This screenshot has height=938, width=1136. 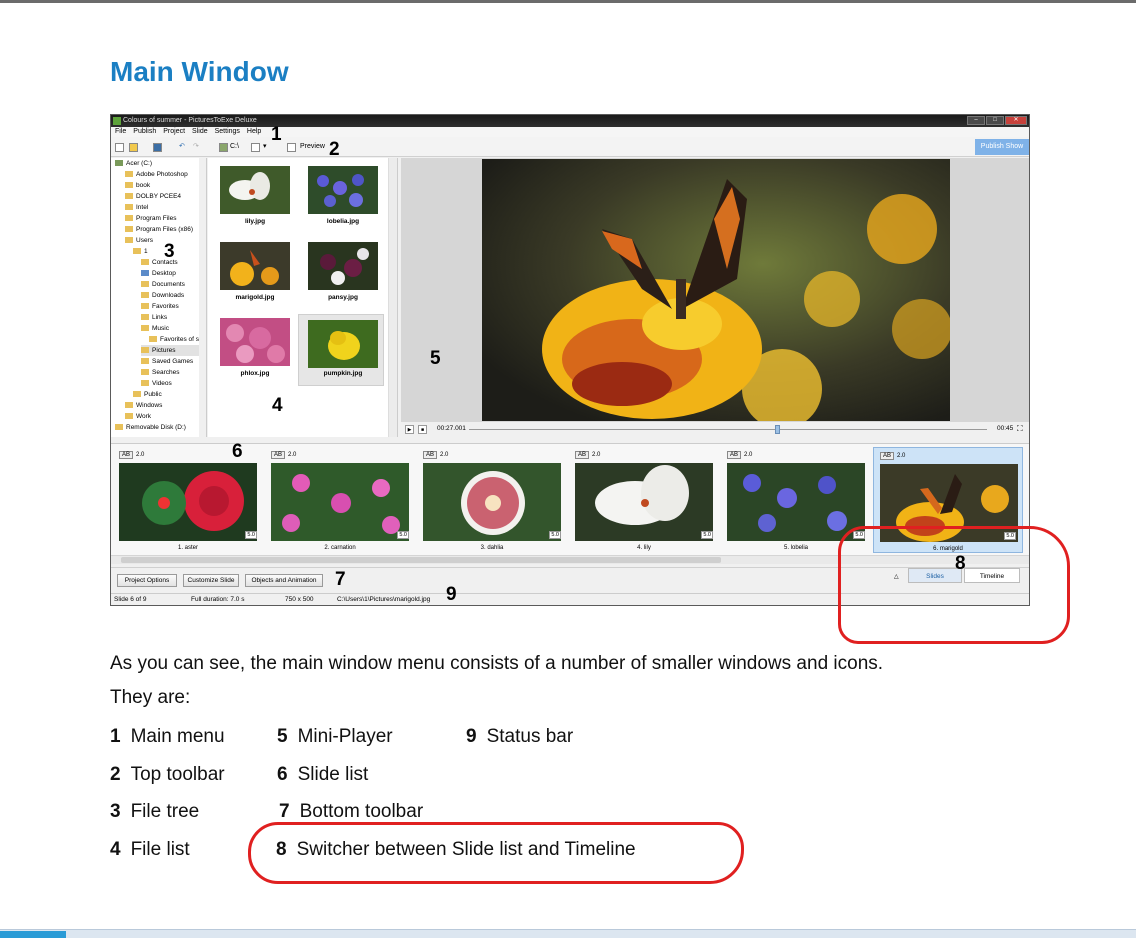 What do you see at coordinates (174, 339) in the screenshot?
I see `tree-item: Favorites of s` at bounding box center [174, 339].